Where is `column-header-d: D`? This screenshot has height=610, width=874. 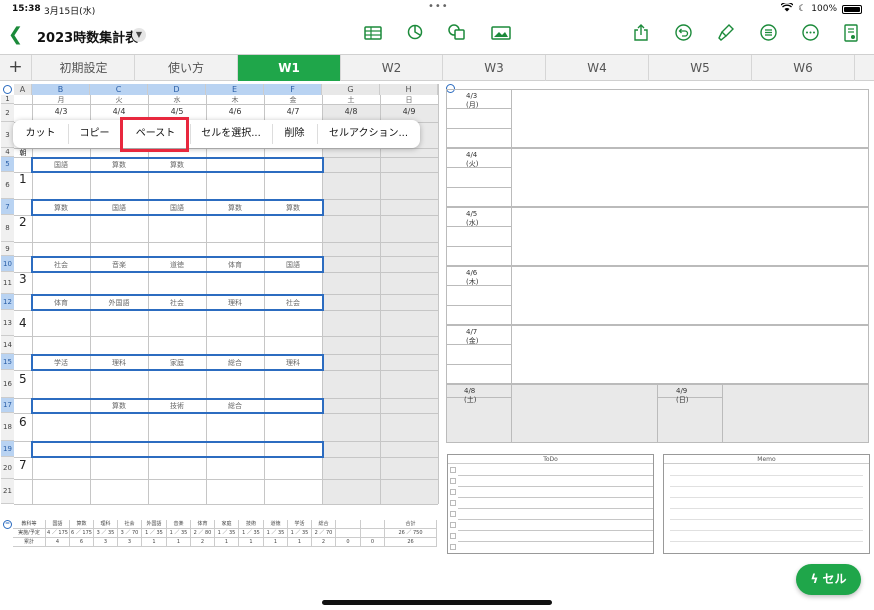 column-header-d: D is located at coordinates (177, 89).